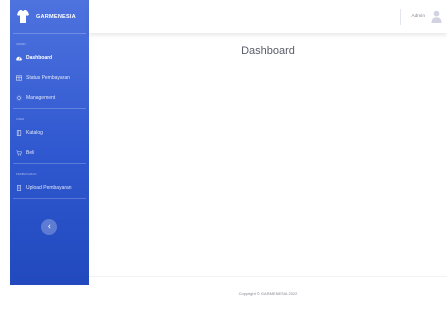 This screenshot has width=447, height=309. I want to click on sidebar-item-status-pembayaran: Status Pembayaran, so click(49, 78).